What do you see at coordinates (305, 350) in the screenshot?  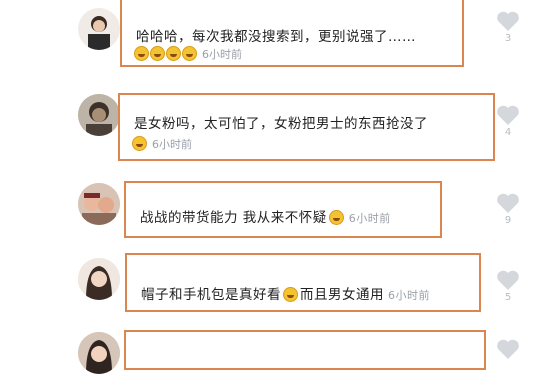 I see `comment-card` at bounding box center [305, 350].